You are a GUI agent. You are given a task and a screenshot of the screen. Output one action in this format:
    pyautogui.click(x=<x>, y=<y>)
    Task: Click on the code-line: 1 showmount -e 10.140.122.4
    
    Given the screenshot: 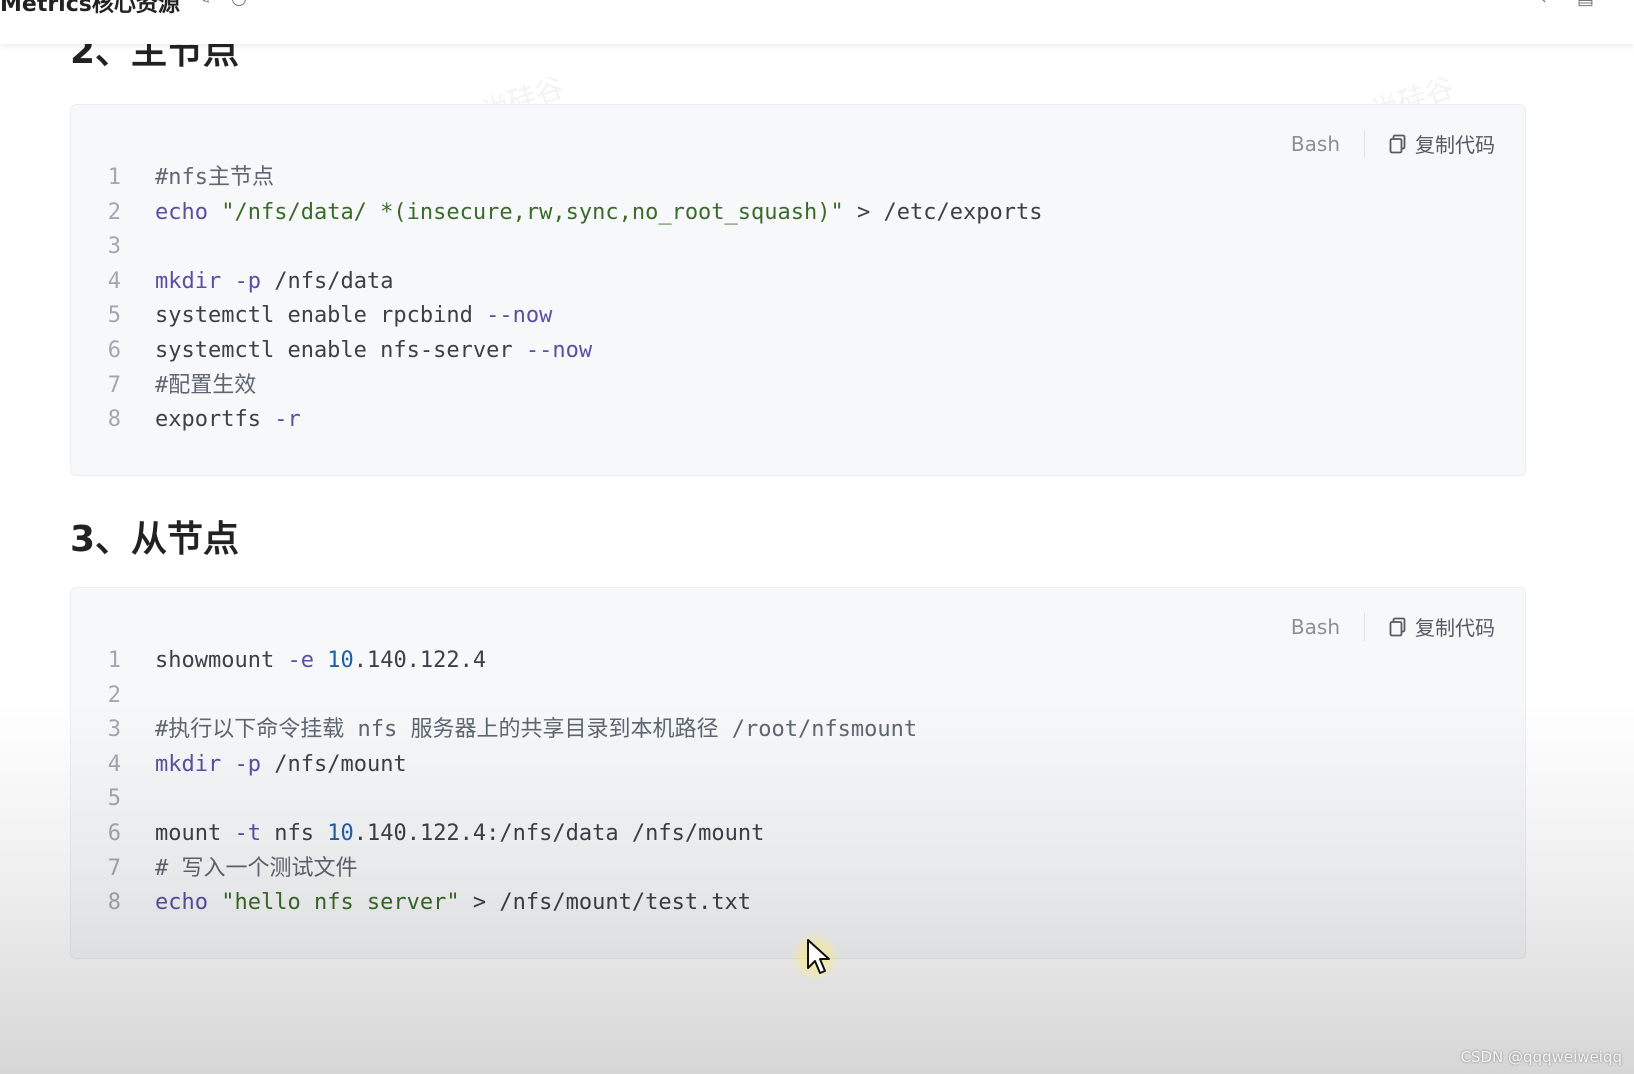 What is the action you would take?
    pyautogui.click(x=494, y=661)
    